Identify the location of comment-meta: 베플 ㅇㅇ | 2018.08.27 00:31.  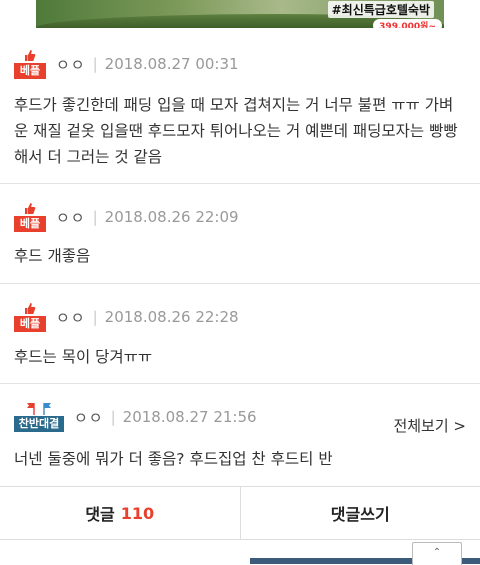
(126, 64).